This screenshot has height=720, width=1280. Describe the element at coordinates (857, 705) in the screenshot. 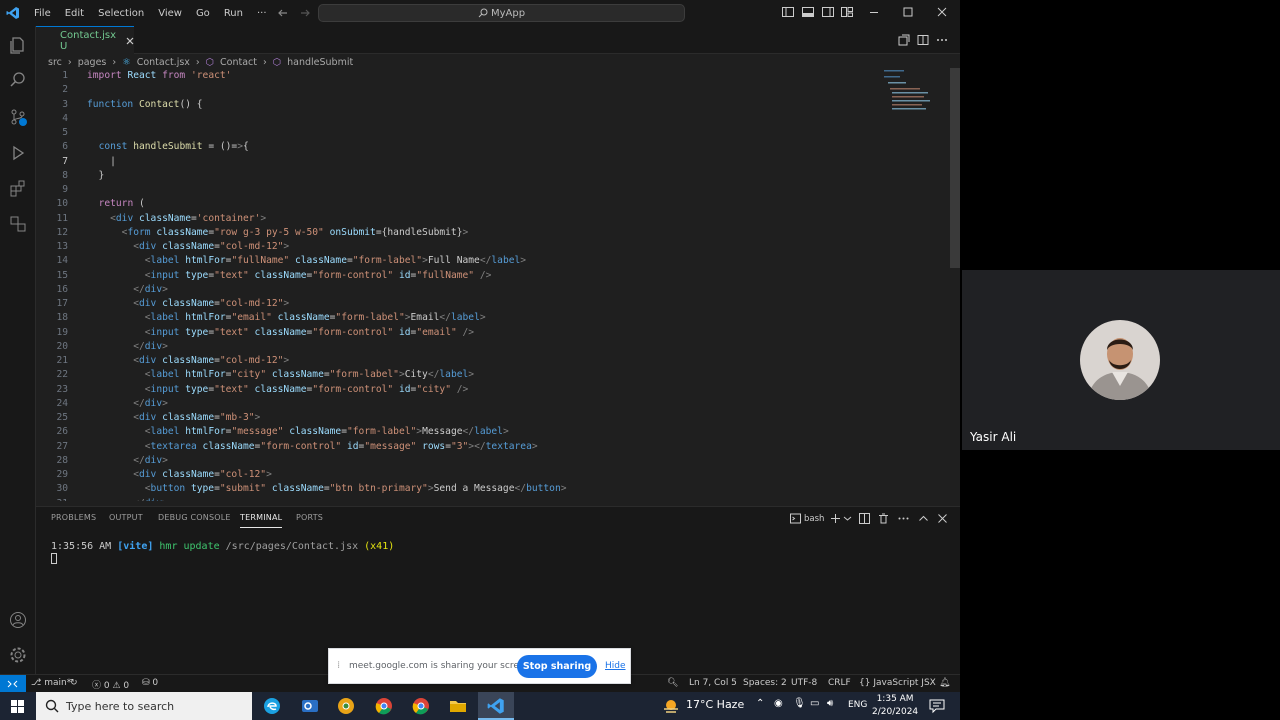

I see `input-language: ENG` at that location.